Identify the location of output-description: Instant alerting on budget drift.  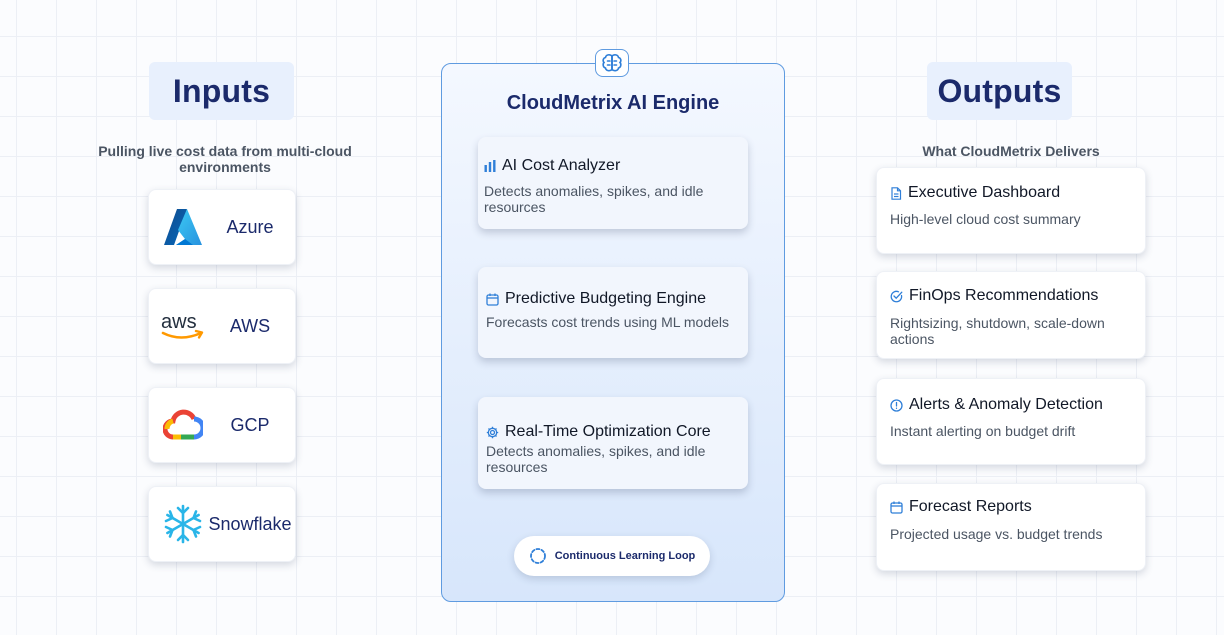
(983, 431).